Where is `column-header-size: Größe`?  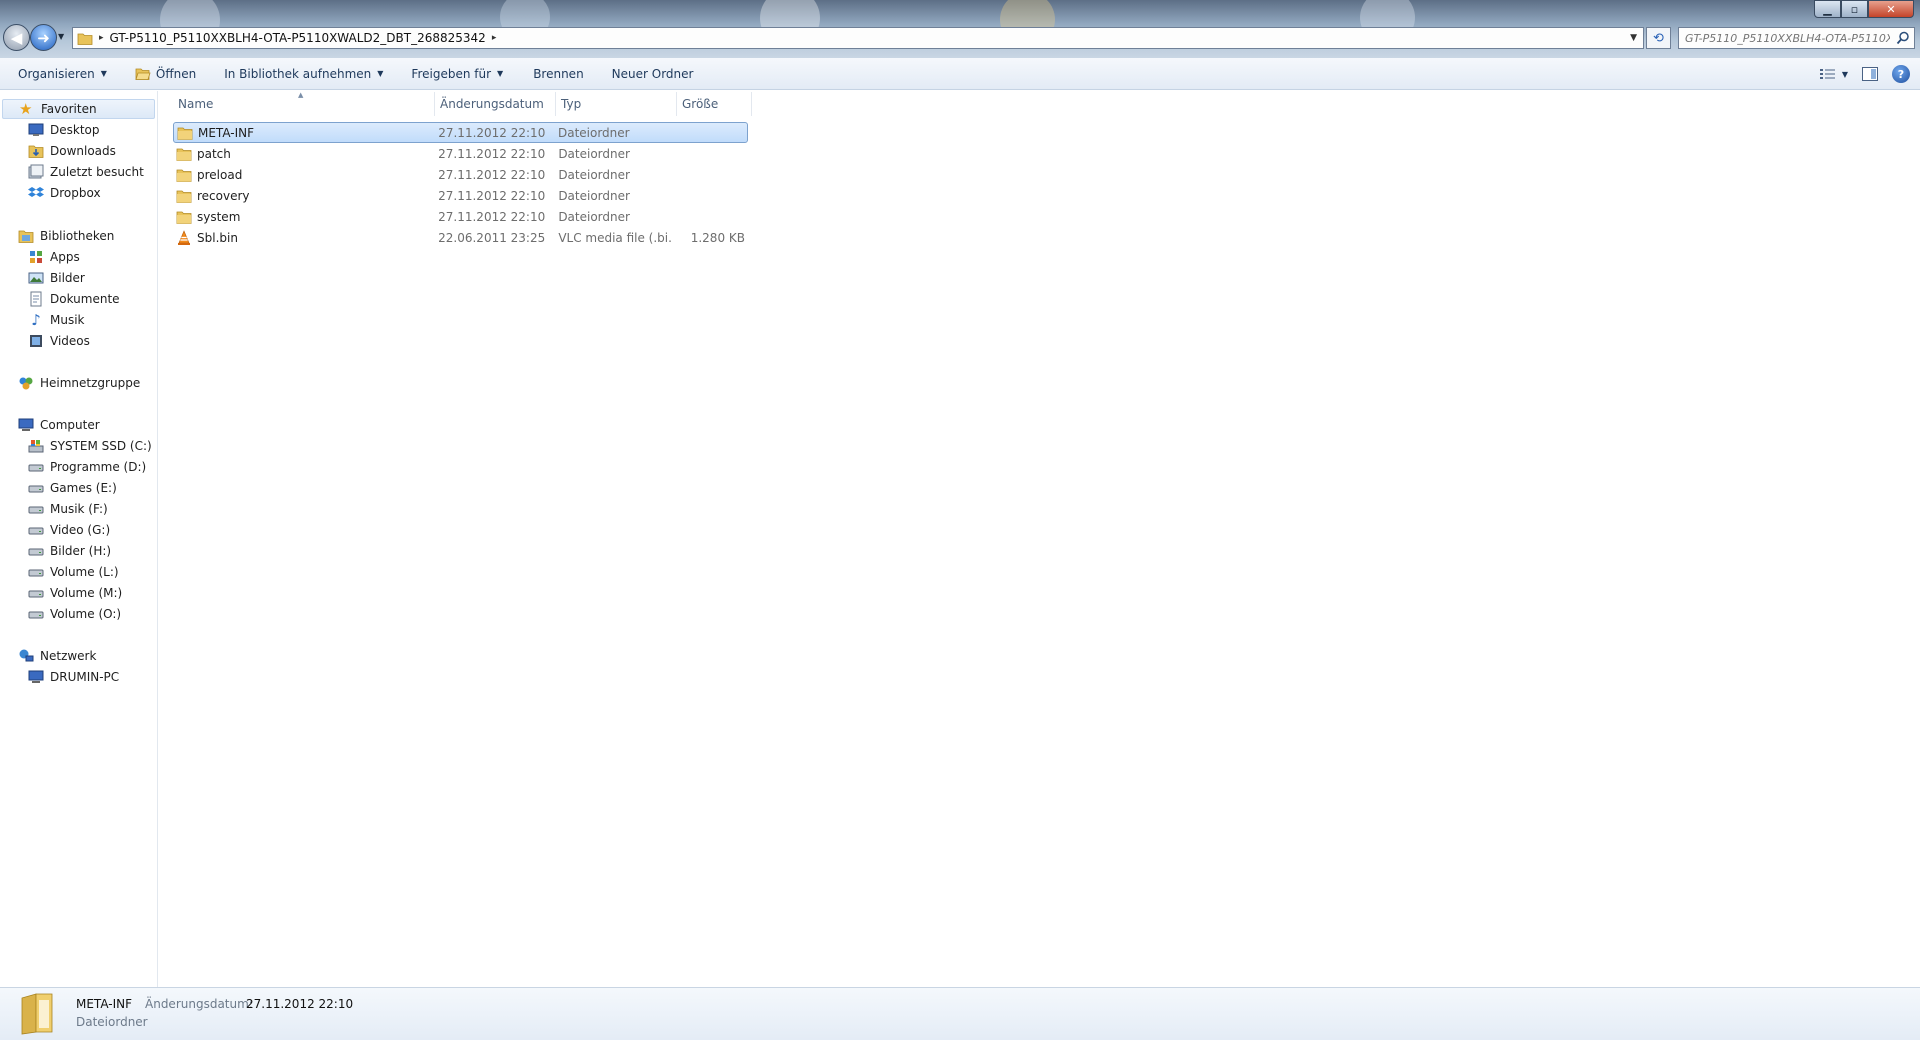 column-header-size: Größe is located at coordinates (714, 104).